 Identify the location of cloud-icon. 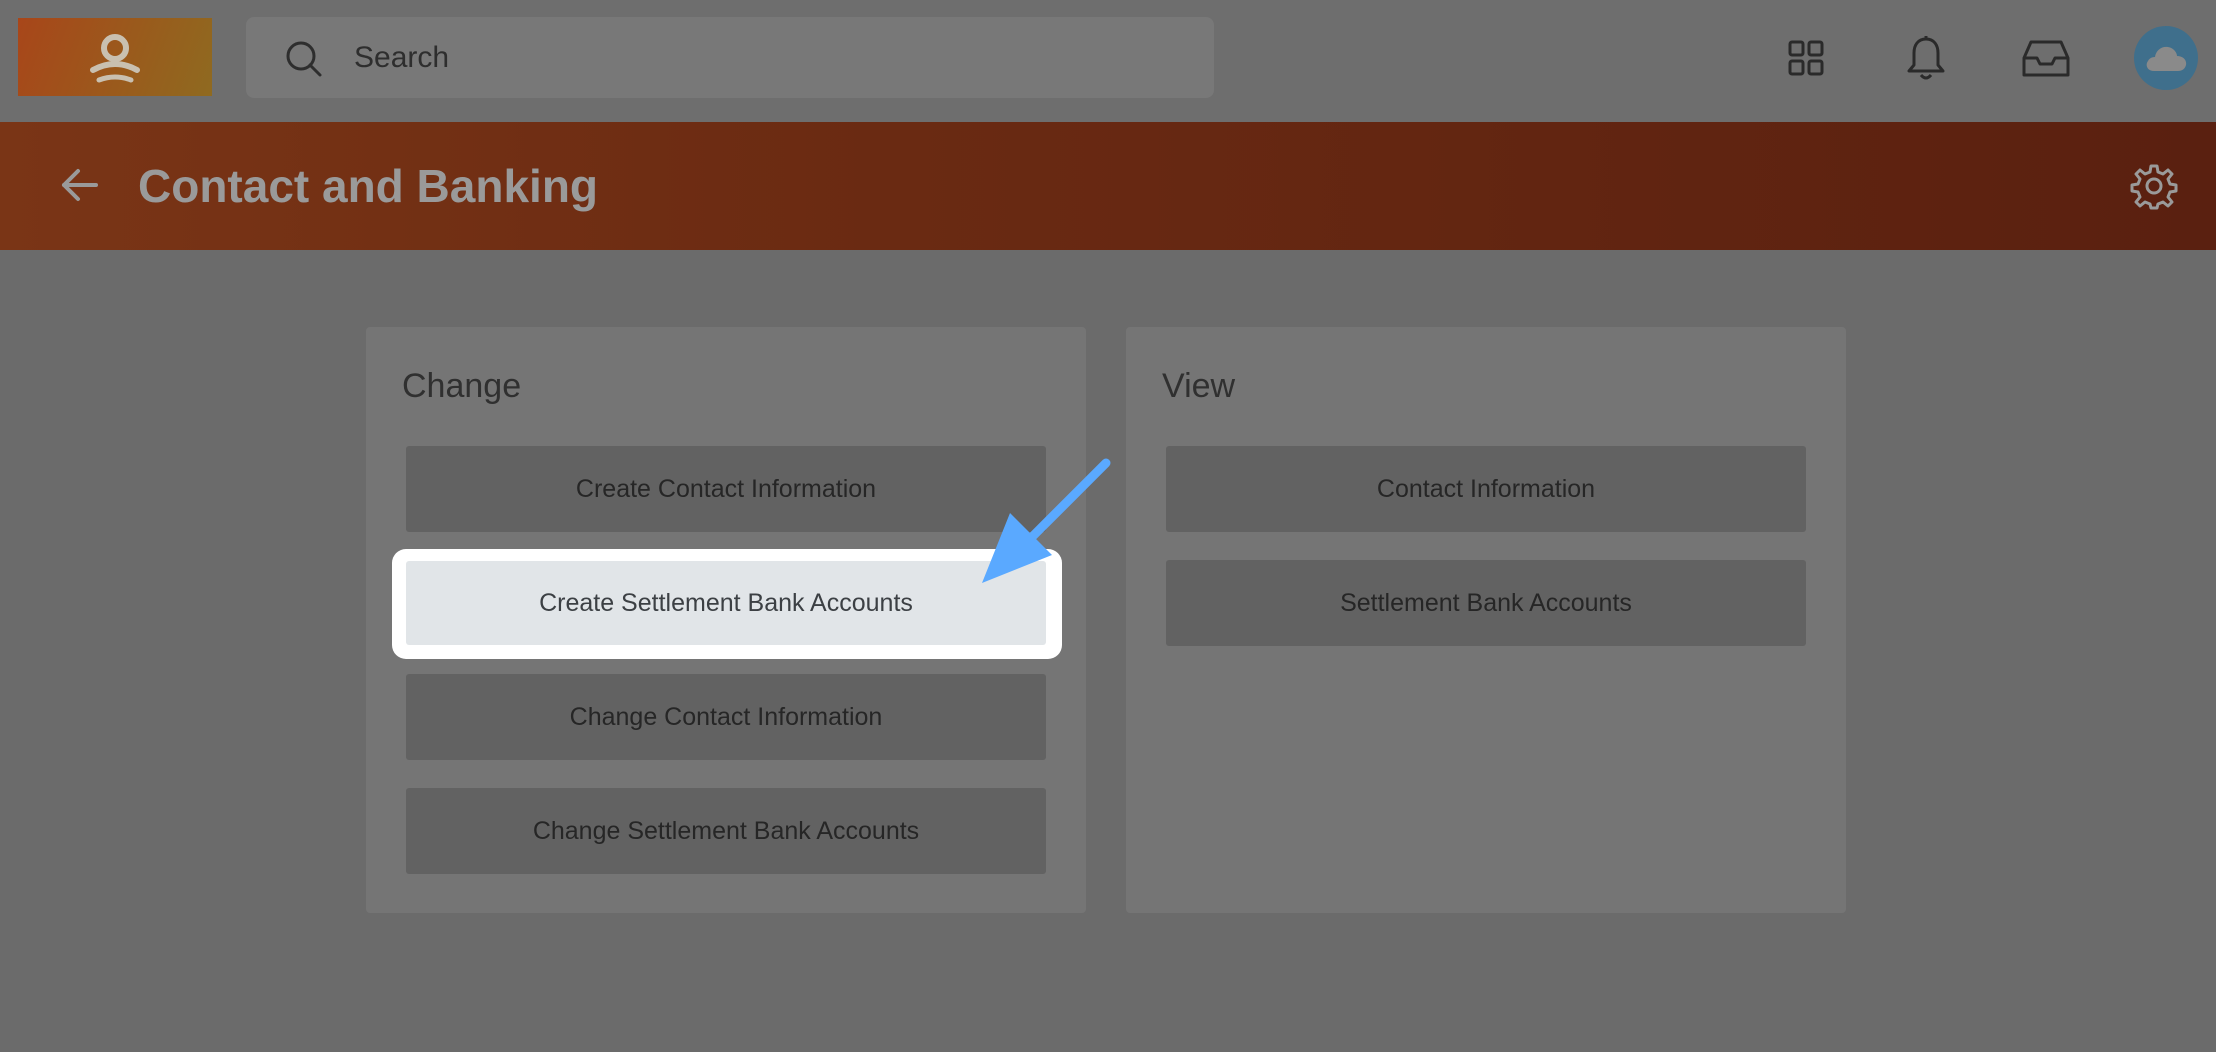
(2166, 58).